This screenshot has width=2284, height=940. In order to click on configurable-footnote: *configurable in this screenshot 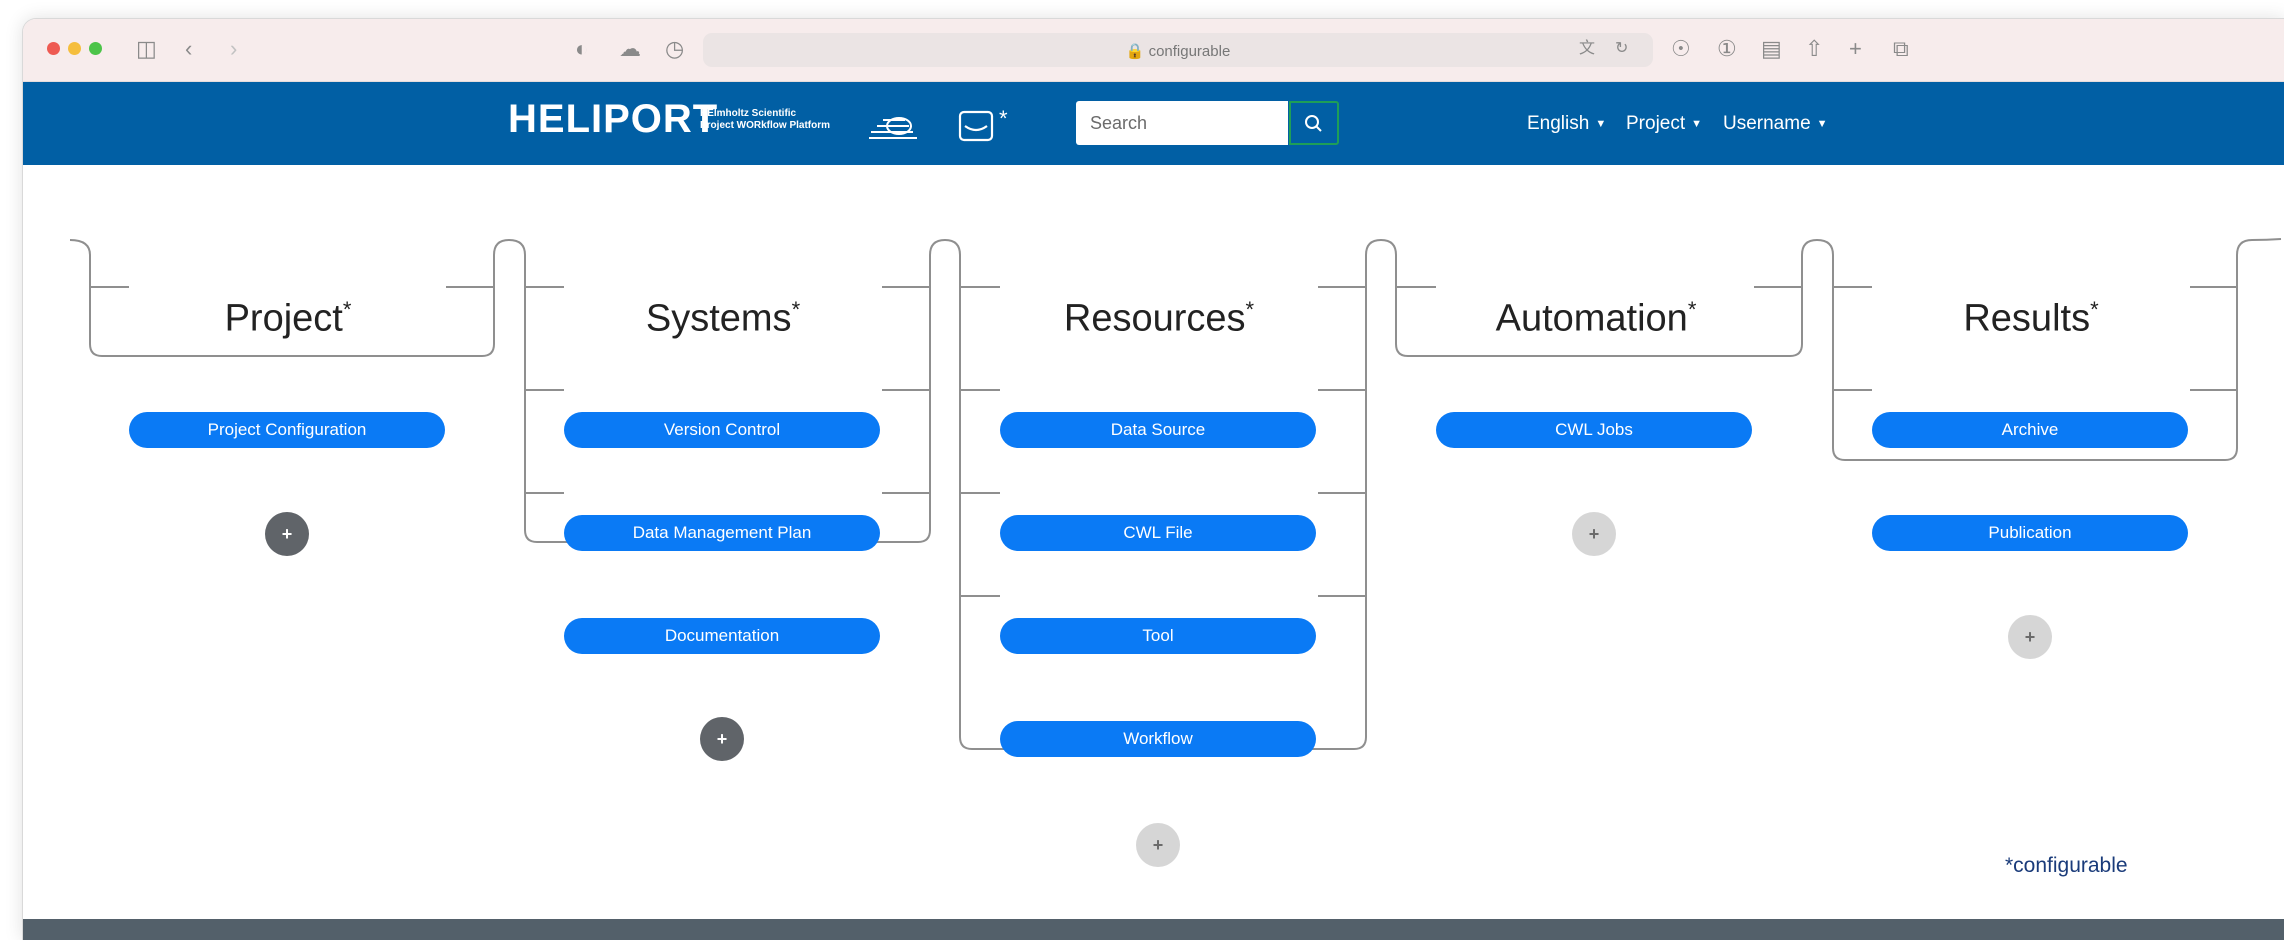, I will do `click(2066, 865)`.